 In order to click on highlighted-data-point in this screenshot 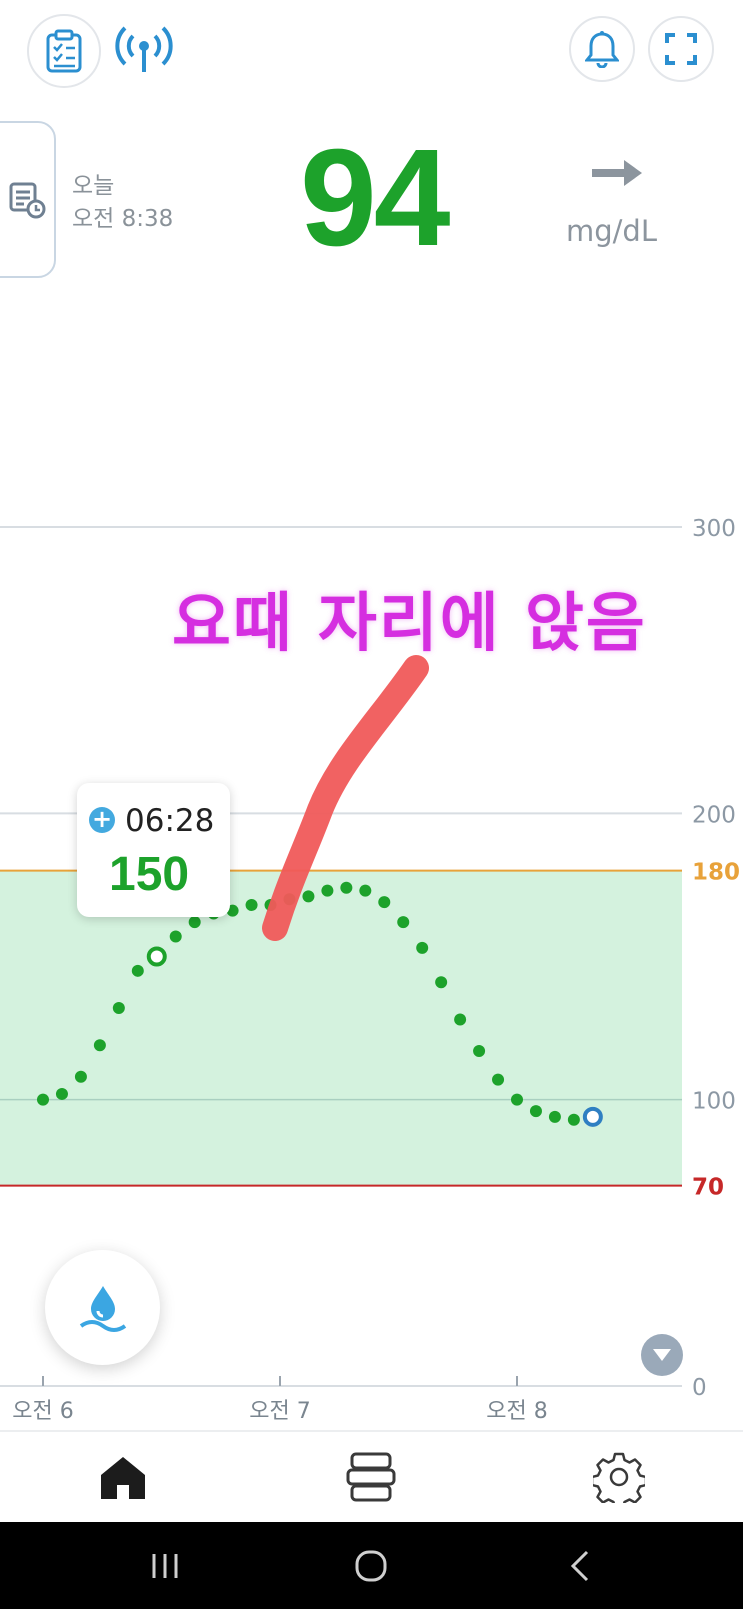, I will do `click(156, 956)`.